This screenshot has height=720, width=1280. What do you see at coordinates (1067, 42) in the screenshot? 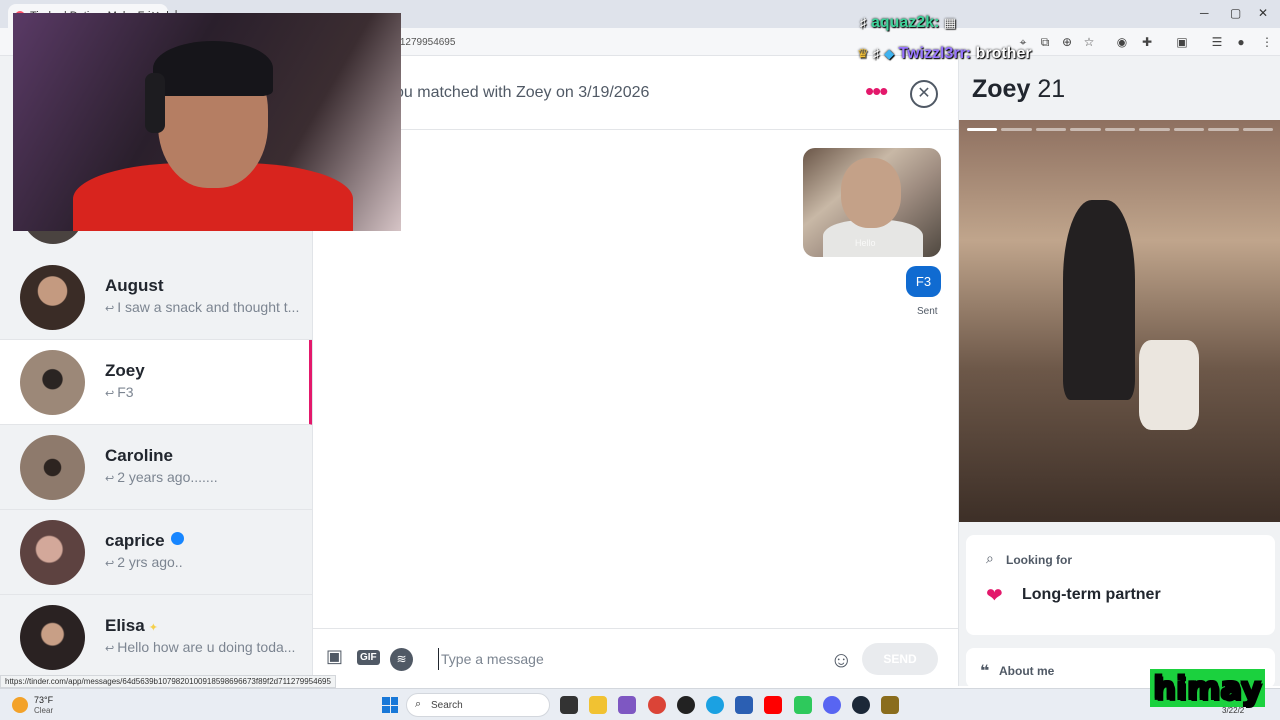
I see `zoom-icon: ⊕` at bounding box center [1067, 42].